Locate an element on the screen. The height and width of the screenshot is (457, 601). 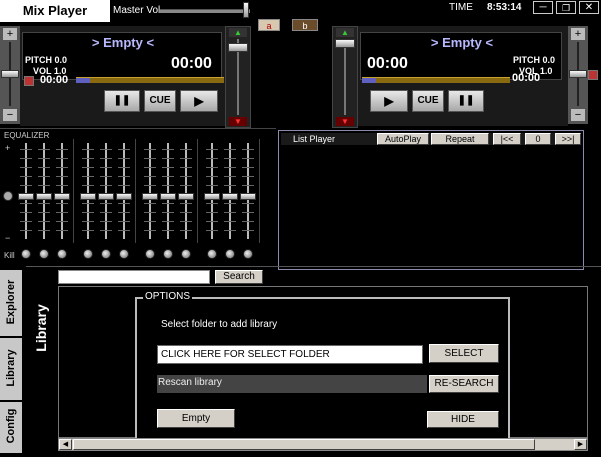
crossfader-b-button: b is located at coordinates (305, 25).